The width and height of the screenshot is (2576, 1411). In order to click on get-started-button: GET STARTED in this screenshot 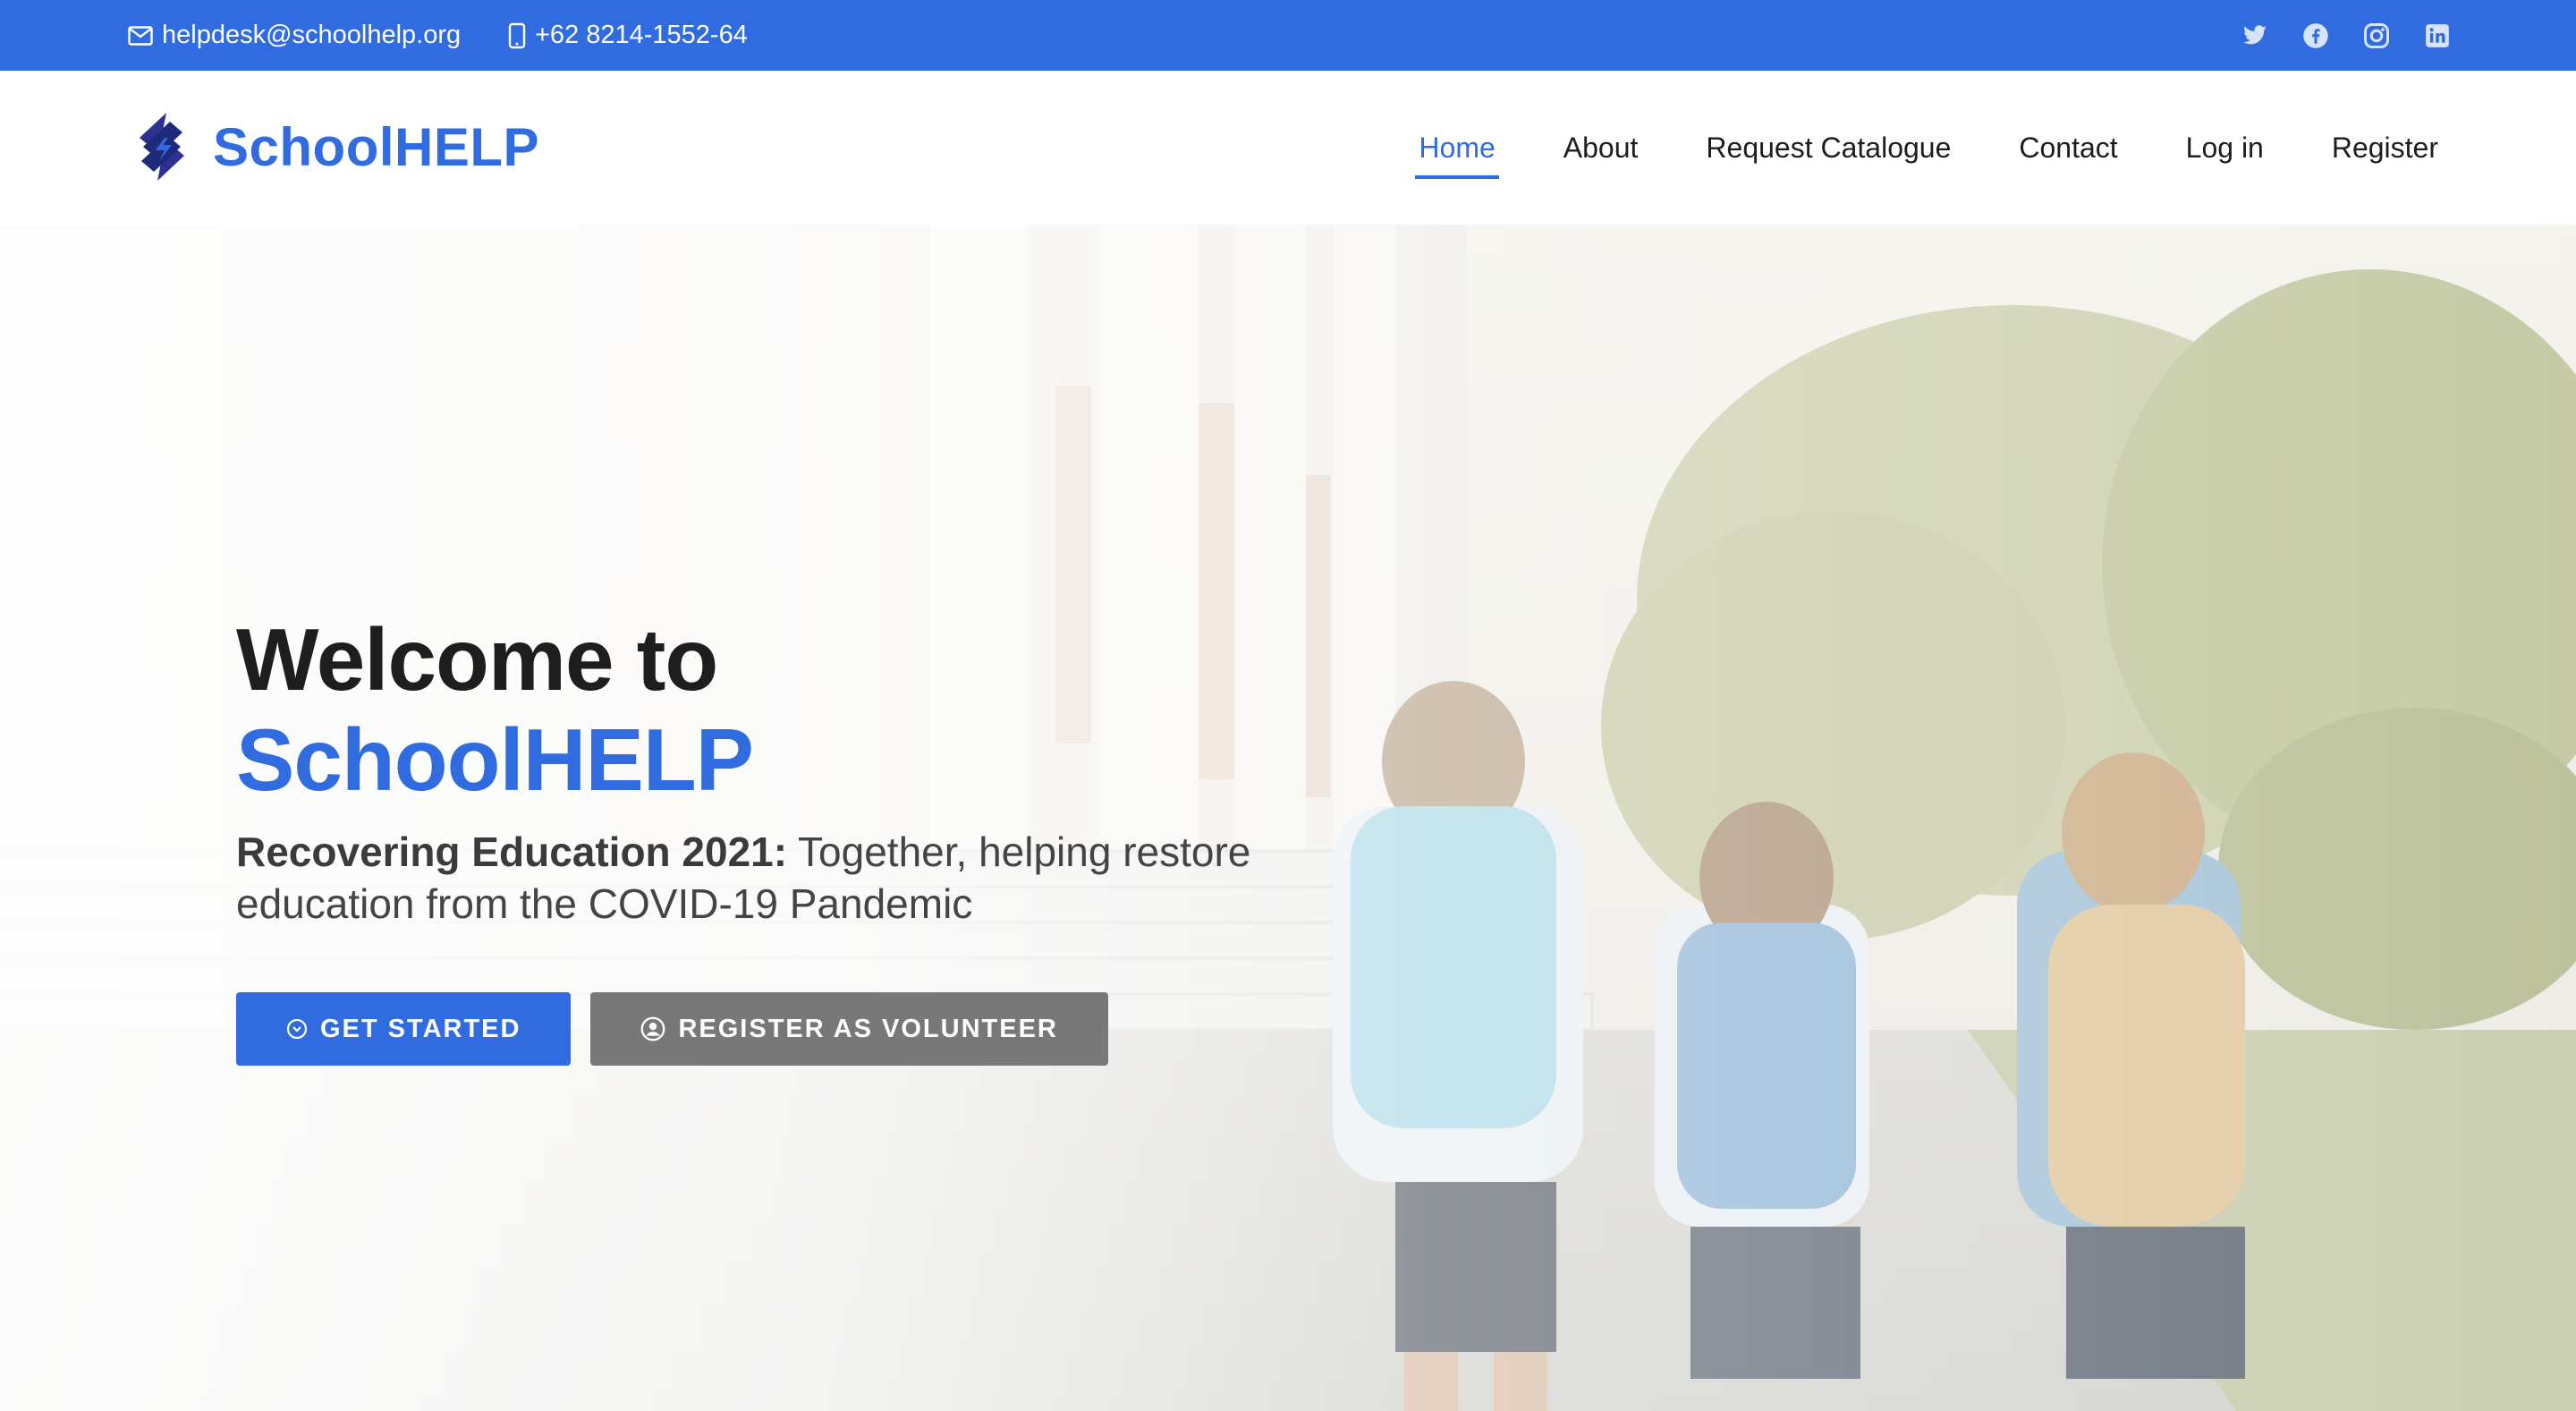, I will do `click(404, 1029)`.